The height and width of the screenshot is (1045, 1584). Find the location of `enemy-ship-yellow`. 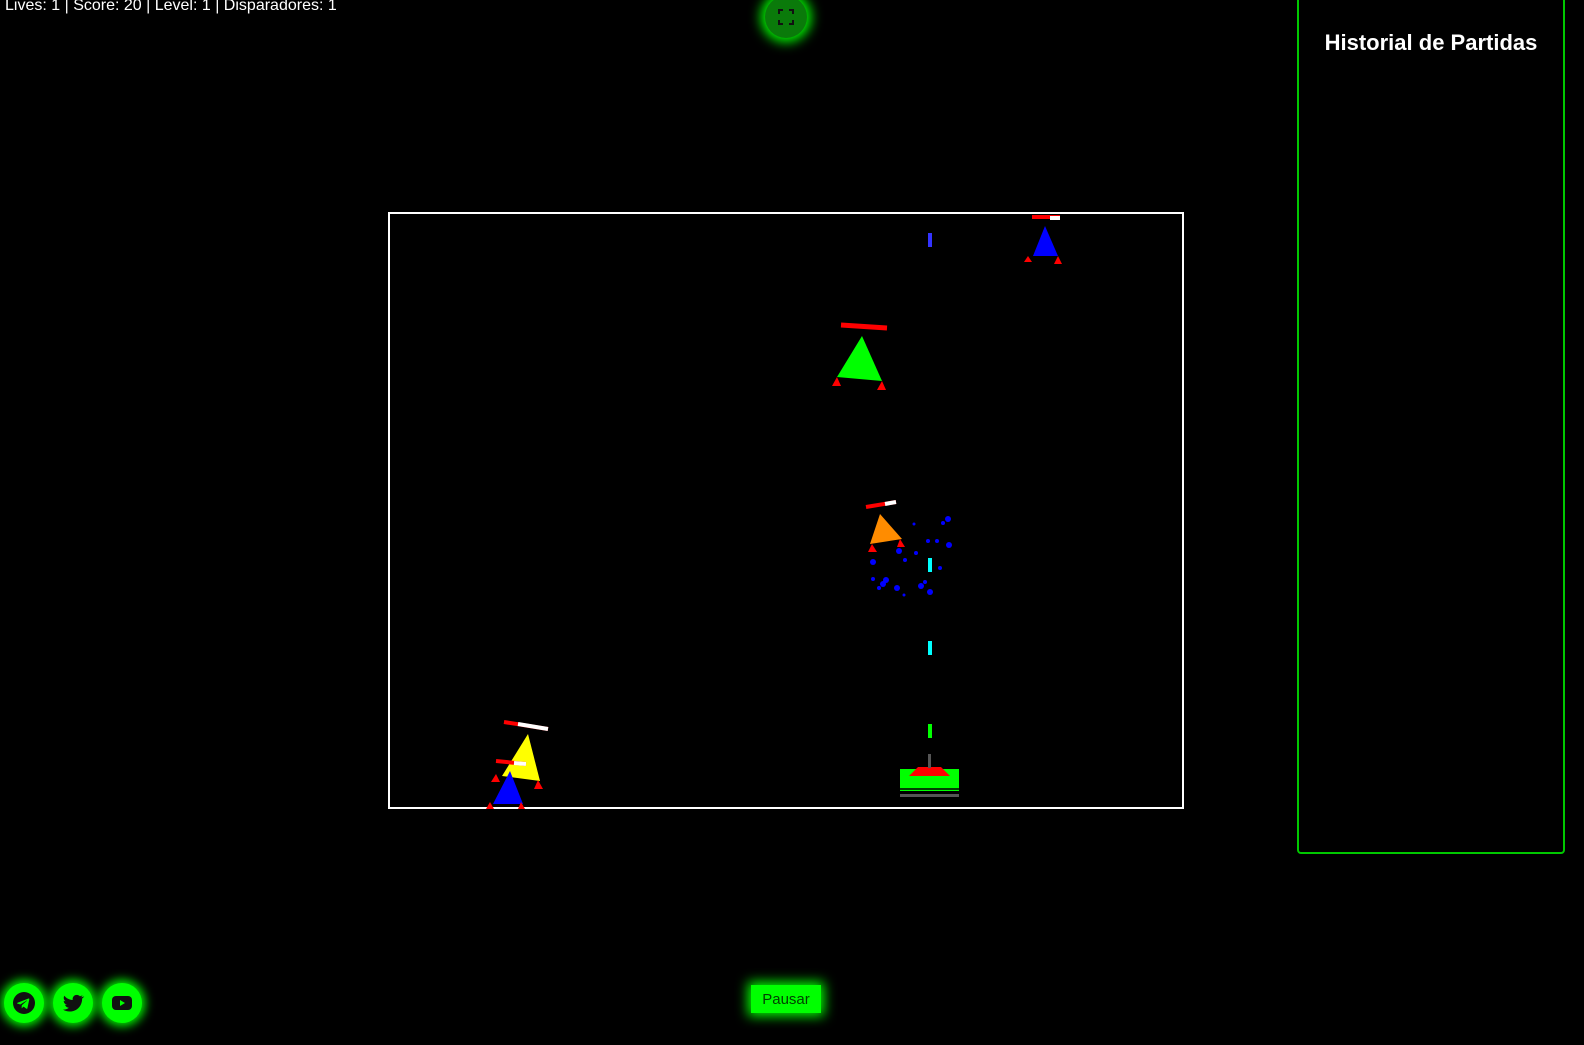

enemy-ship-yellow is located at coordinates (520, 754).